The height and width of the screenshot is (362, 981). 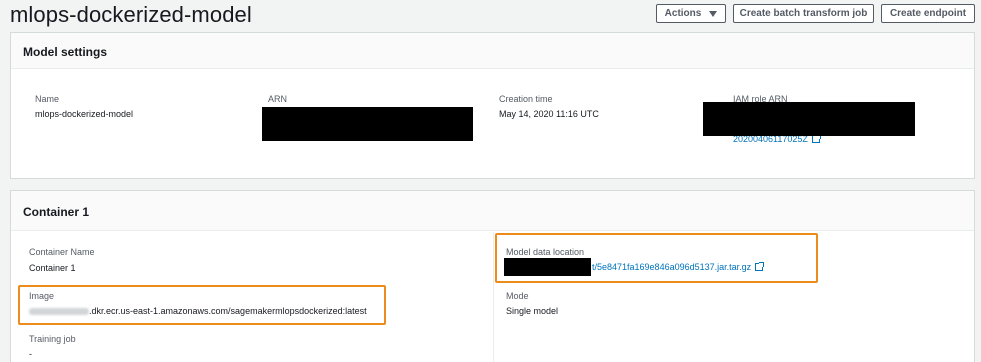 What do you see at coordinates (517, 296) in the screenshot?
I see `mode-label: Mode` at bounding box center [517, 296].